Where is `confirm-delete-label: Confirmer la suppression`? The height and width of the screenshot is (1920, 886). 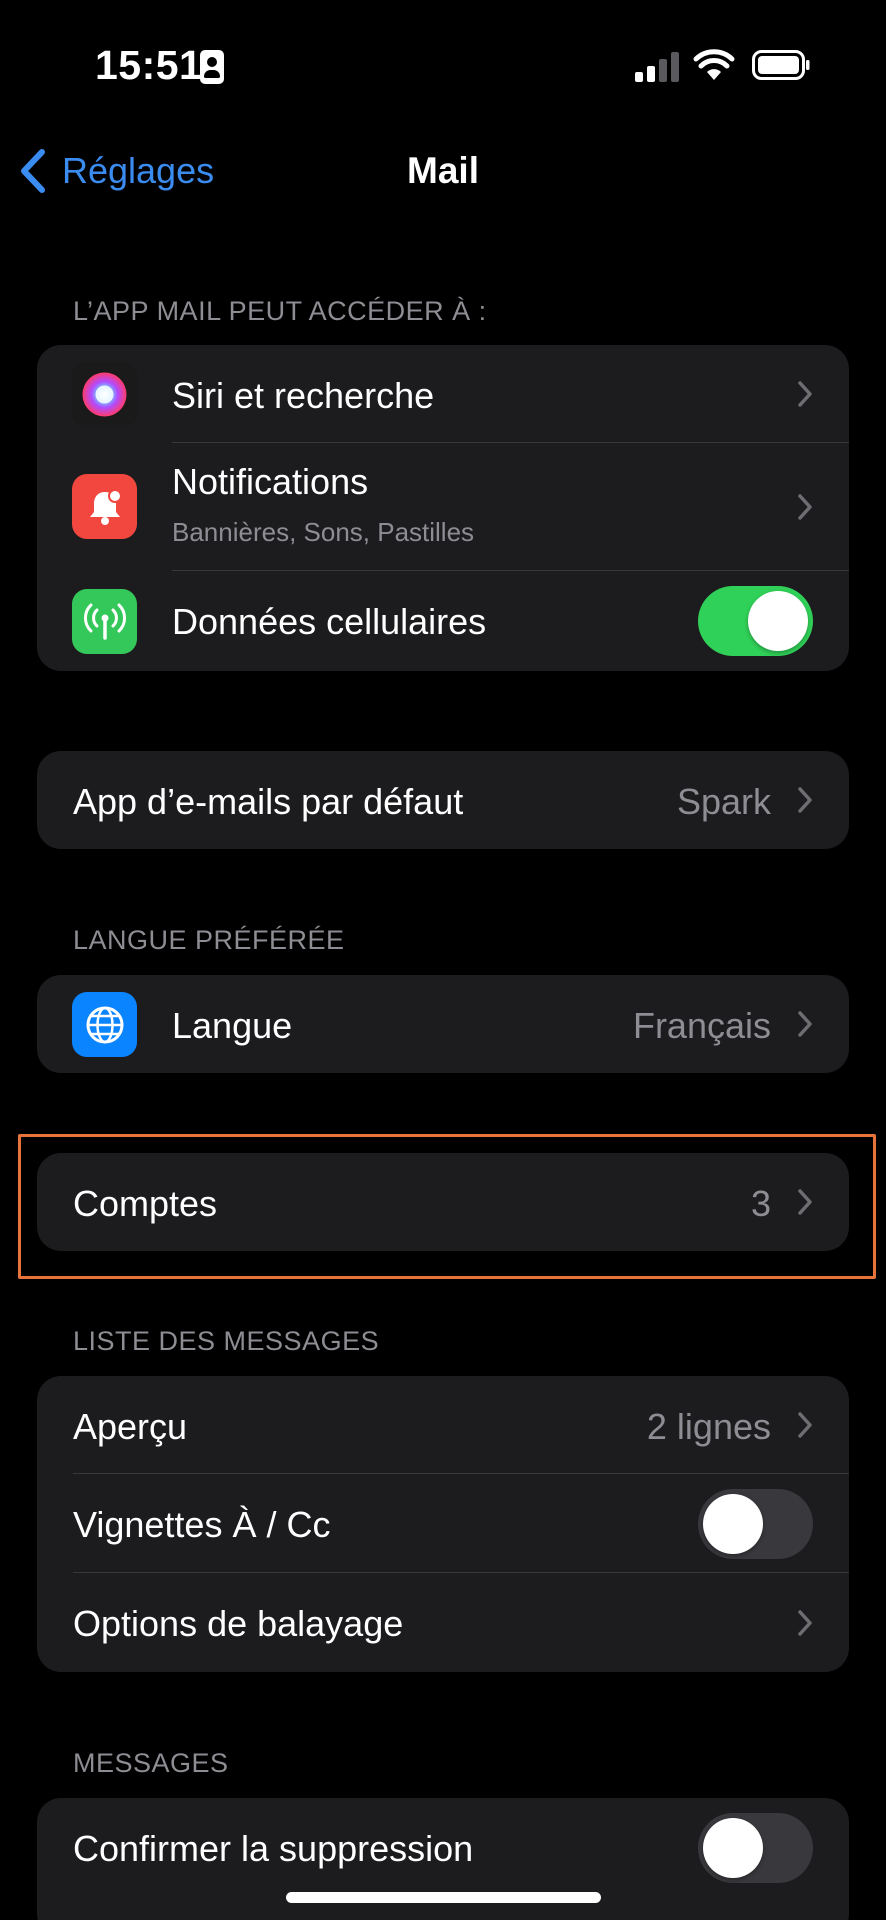
confirm-delete-label: Confirmer la suppression is located at coordinates (273, 1848).